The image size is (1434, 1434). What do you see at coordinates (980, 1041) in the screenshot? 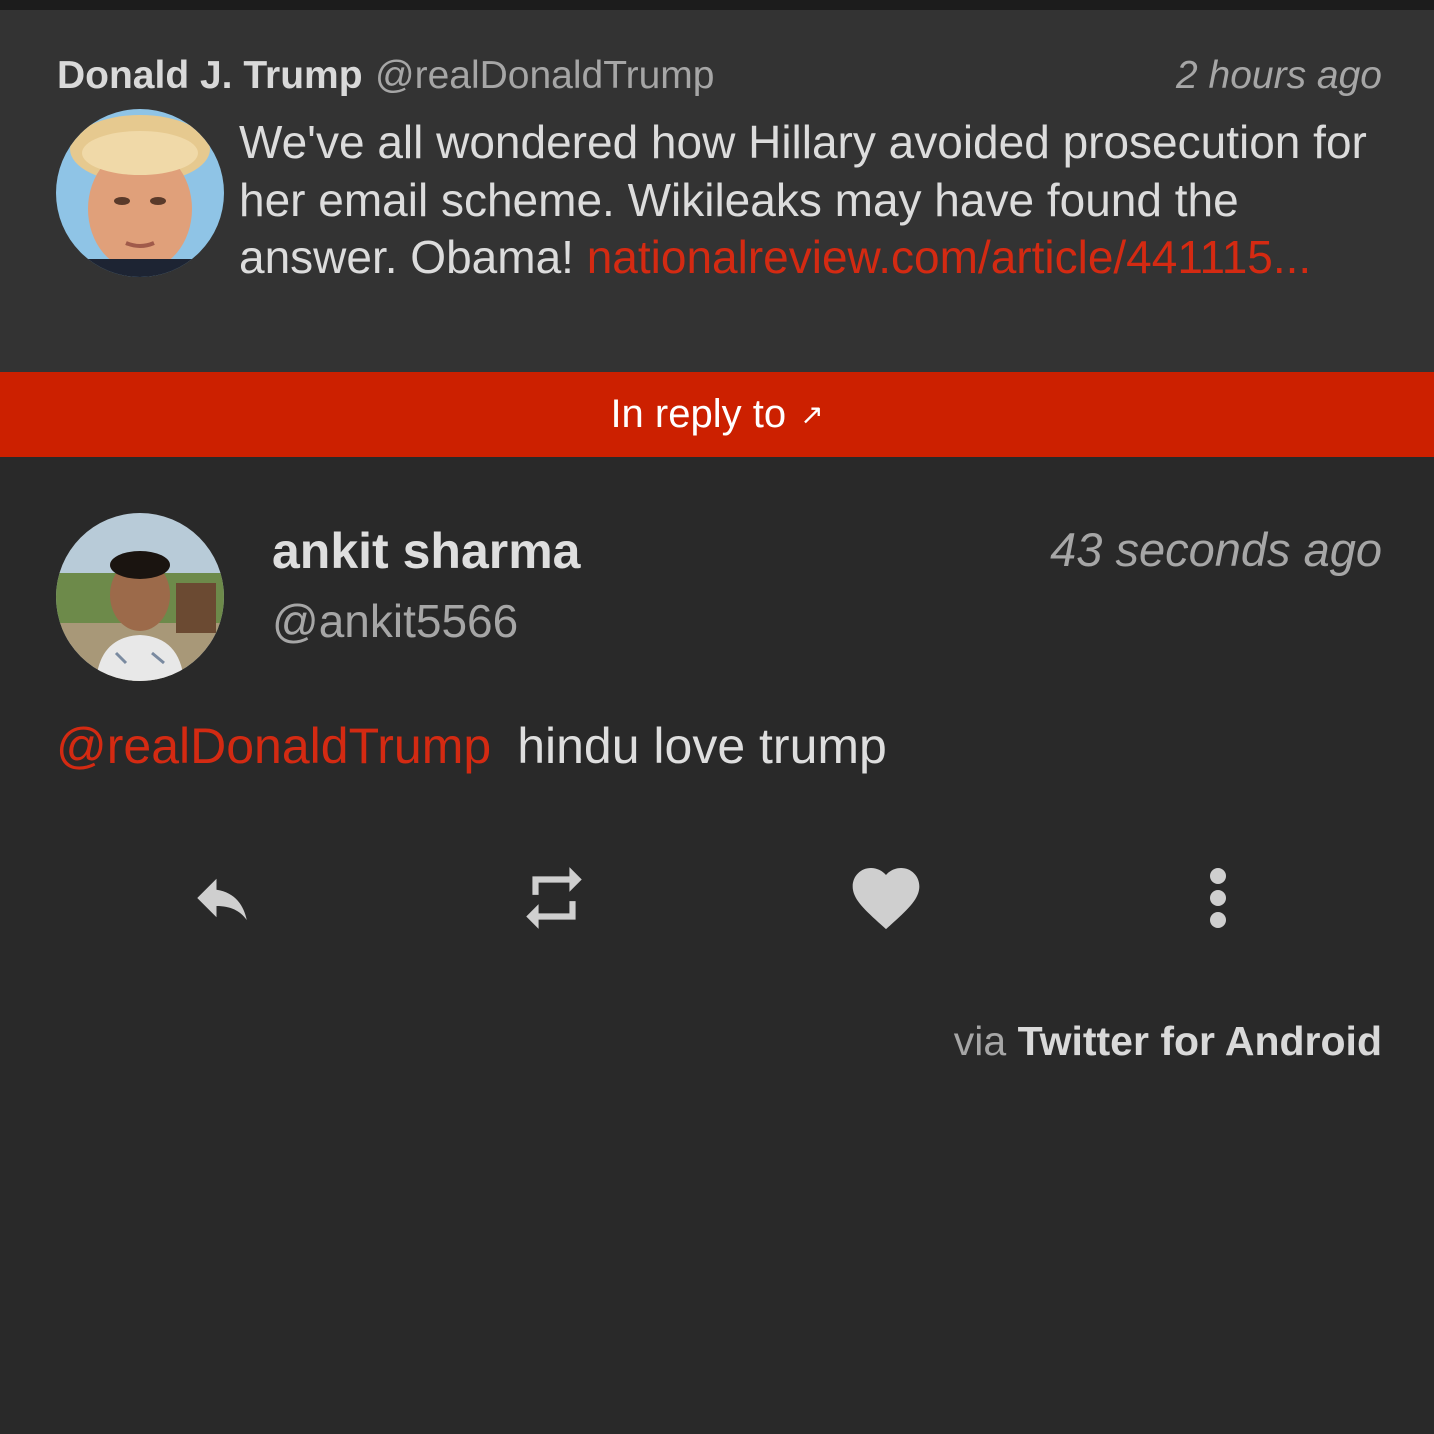
I see `source-prefix: via` at bounding box center [980, 1041].